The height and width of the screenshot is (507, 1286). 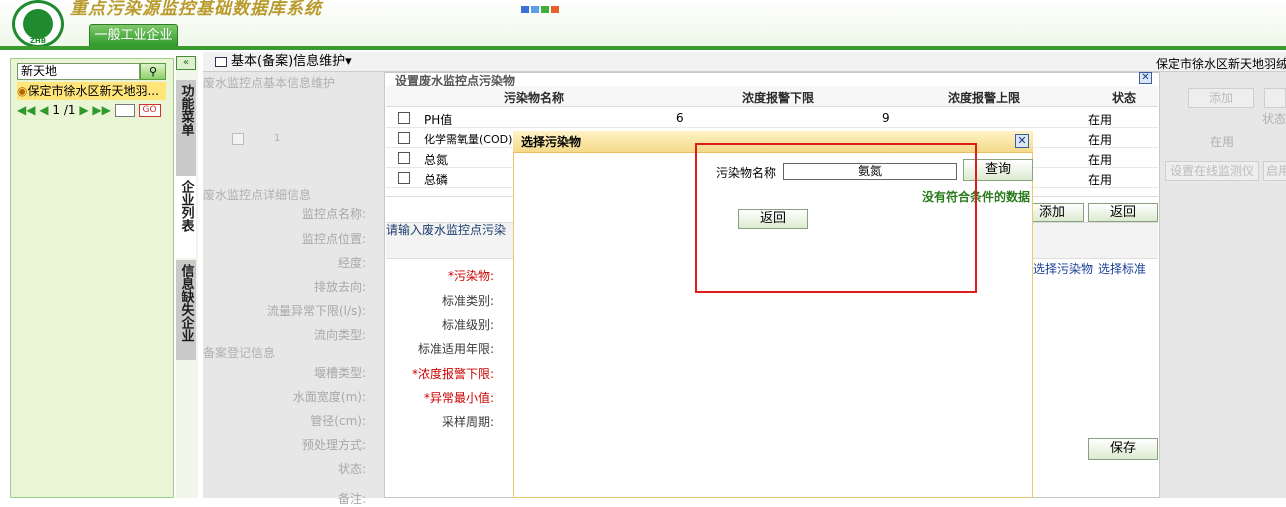 I want to click on section-basic-info: 废水监控点基本信息维护, so click(x=269, y=83).